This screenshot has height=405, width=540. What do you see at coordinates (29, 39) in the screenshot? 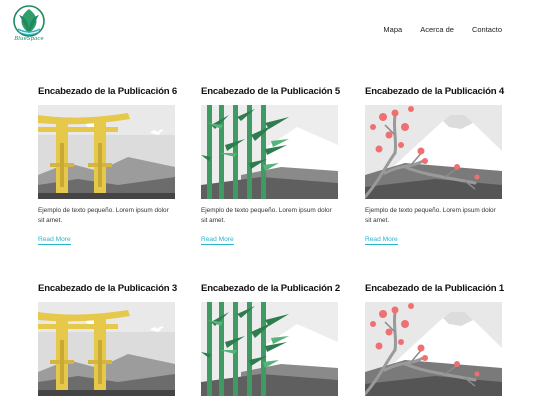
I see `logo-text: BlueSpace` at bounding box center [29, 39].